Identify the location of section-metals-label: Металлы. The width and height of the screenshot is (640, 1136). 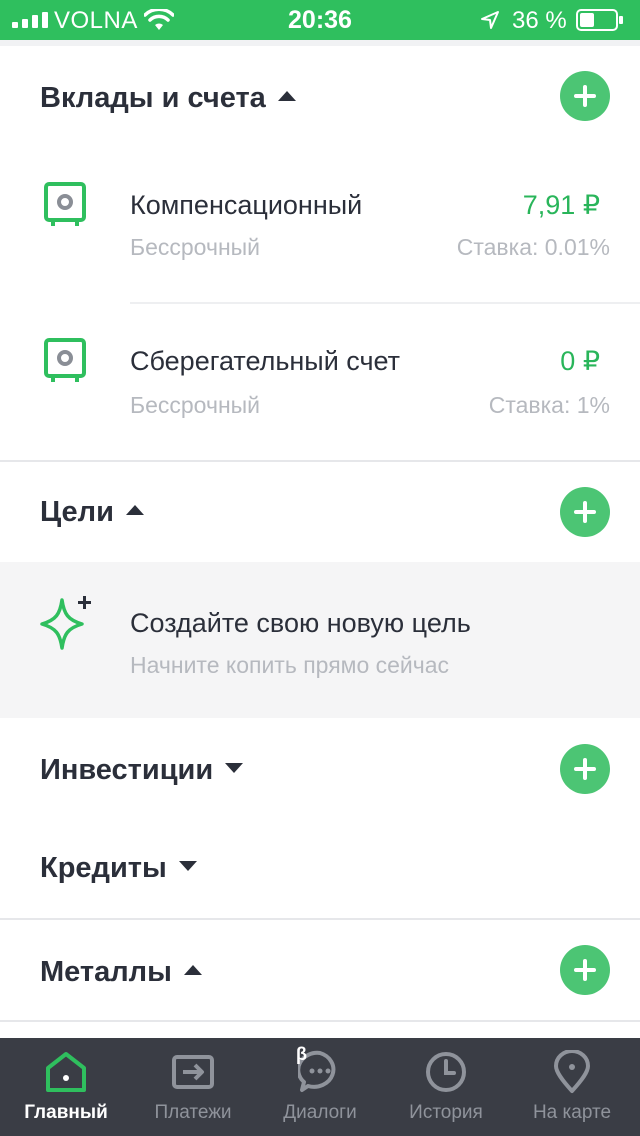
(106, 972).